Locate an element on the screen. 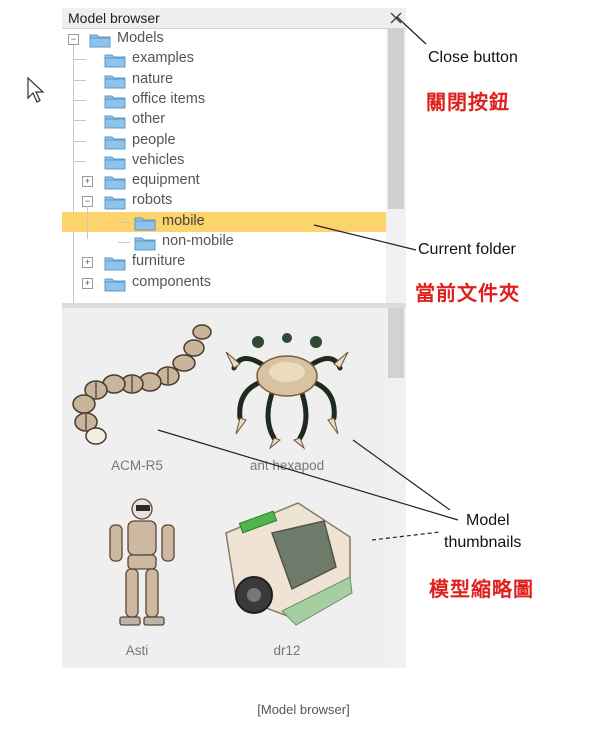  annotation-close-button-zh: 關閉按鈕 is located at coordinates (468, 103).